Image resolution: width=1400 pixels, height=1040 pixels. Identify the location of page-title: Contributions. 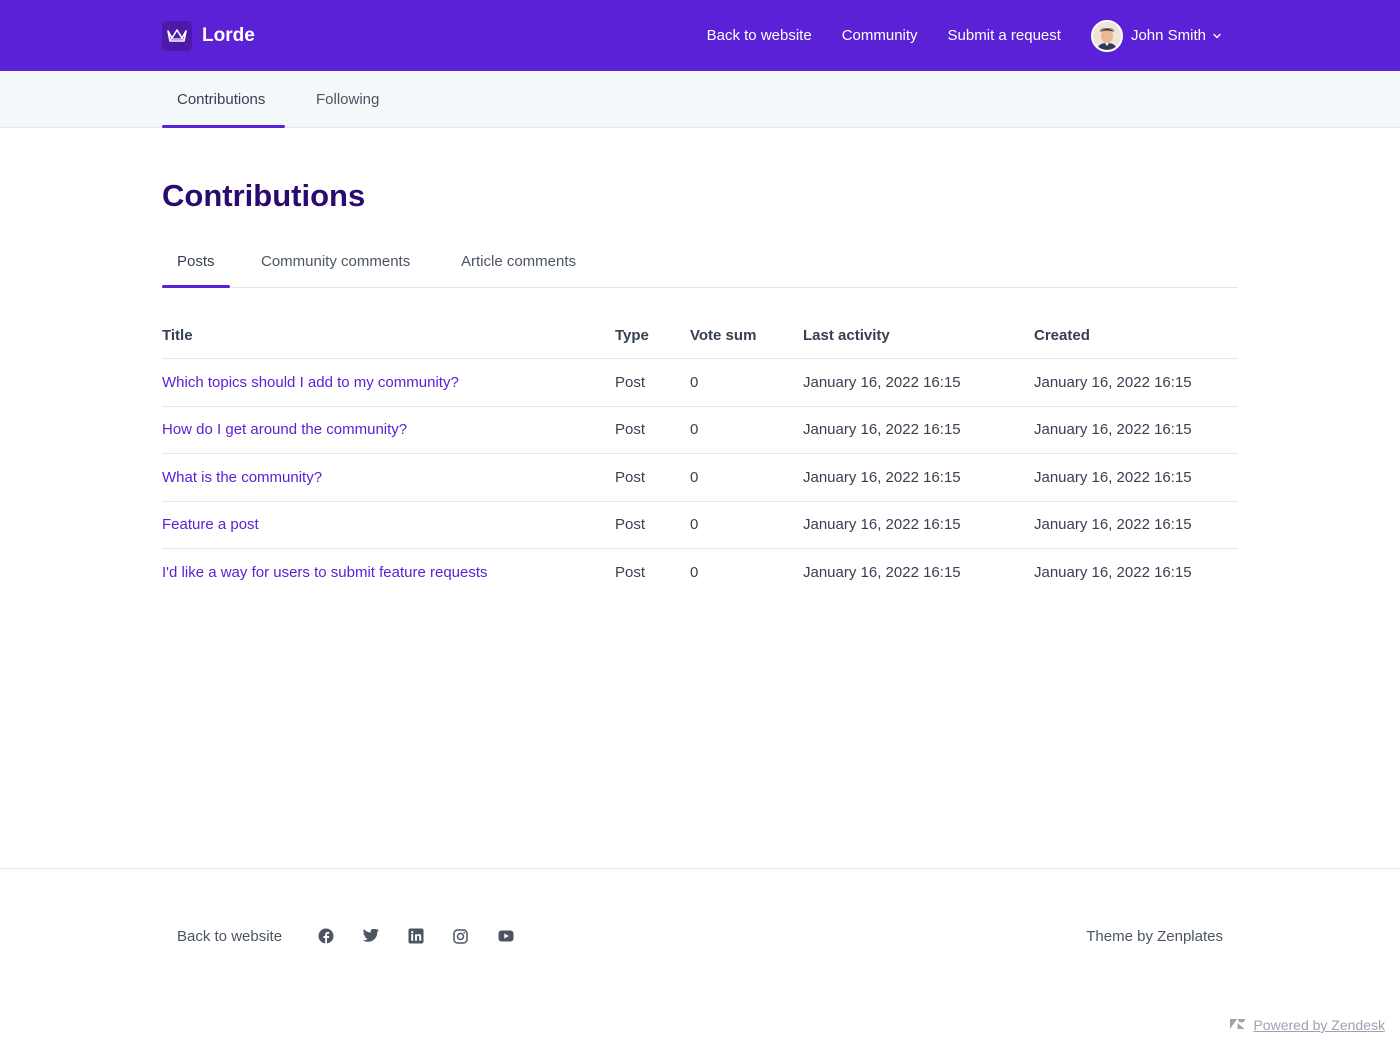
(264, 195).